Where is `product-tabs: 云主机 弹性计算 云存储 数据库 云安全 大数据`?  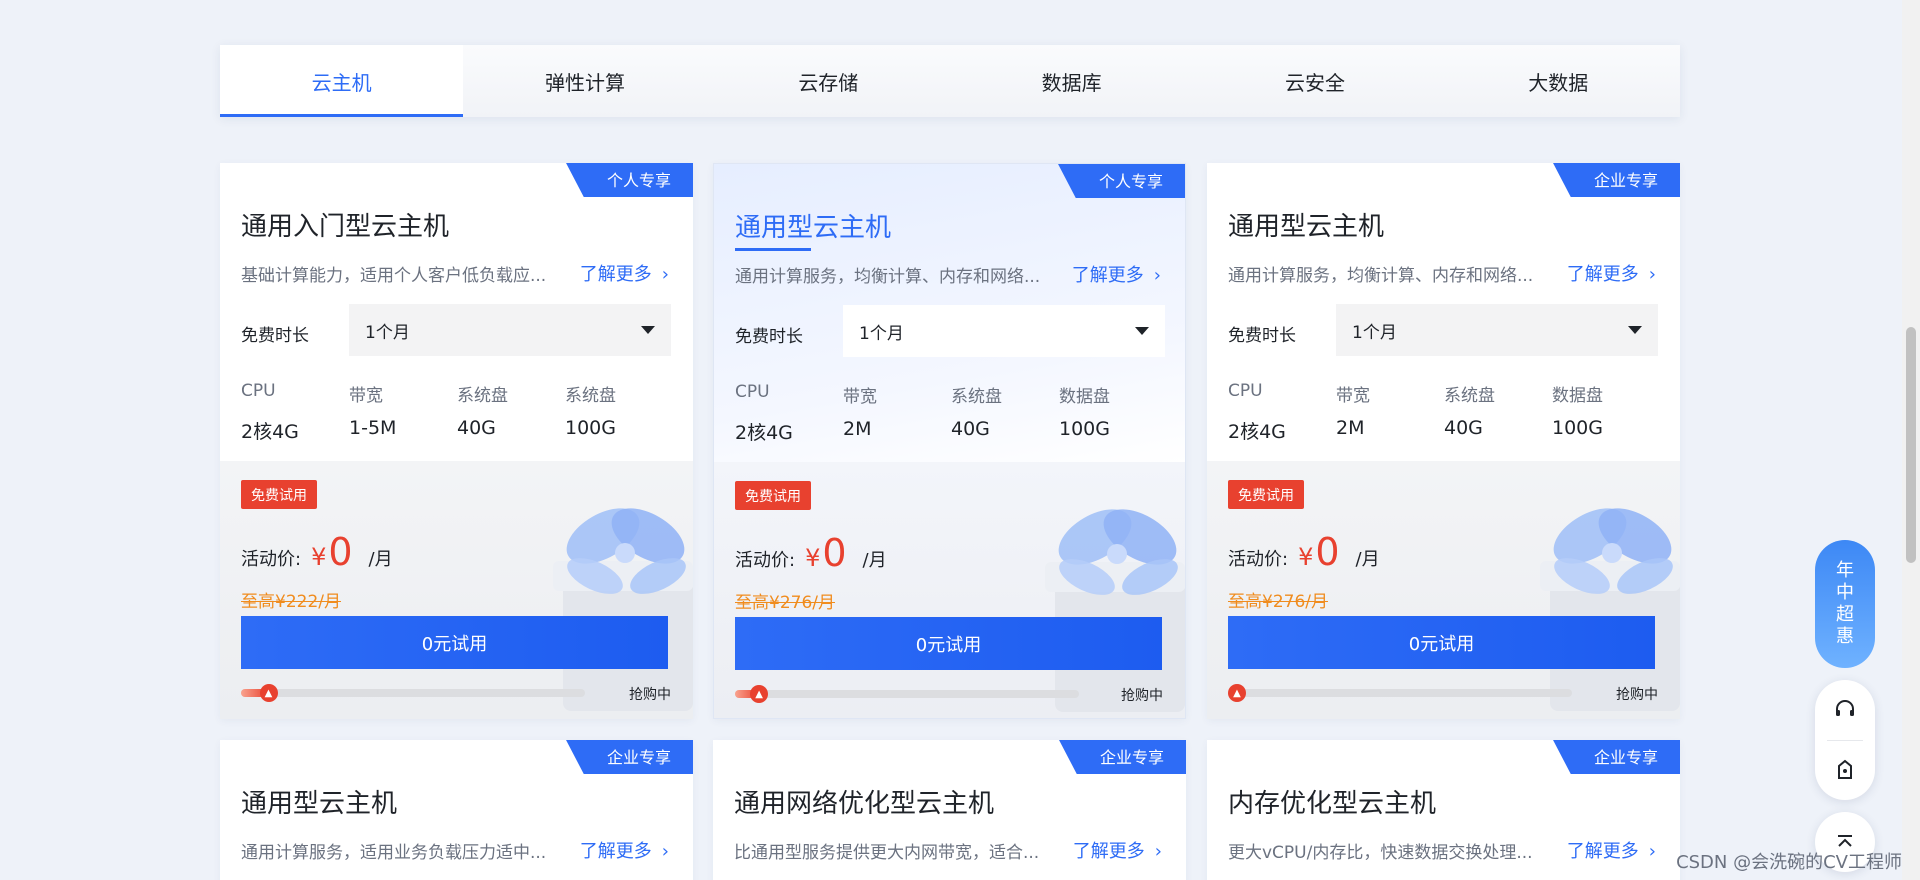
product-tabs: 云主机 弹性计算 云存储 数据库 云安全 大数据 is located at coordinates (950, 81).